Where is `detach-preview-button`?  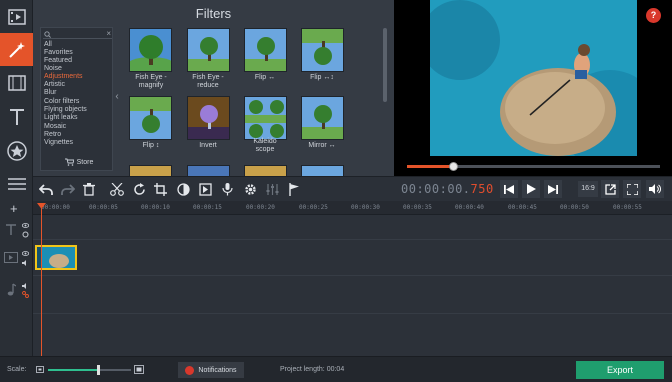
detach-preview-button is located at coordinates (610, 189).